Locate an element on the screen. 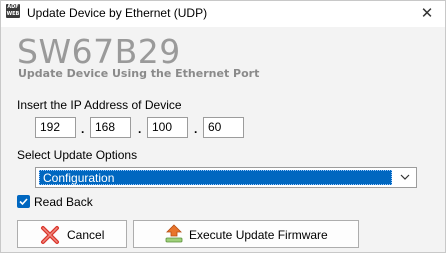 This screenshot has width=446, height=253. app-icon: ADF WEB is located at coordinates (13, 11).